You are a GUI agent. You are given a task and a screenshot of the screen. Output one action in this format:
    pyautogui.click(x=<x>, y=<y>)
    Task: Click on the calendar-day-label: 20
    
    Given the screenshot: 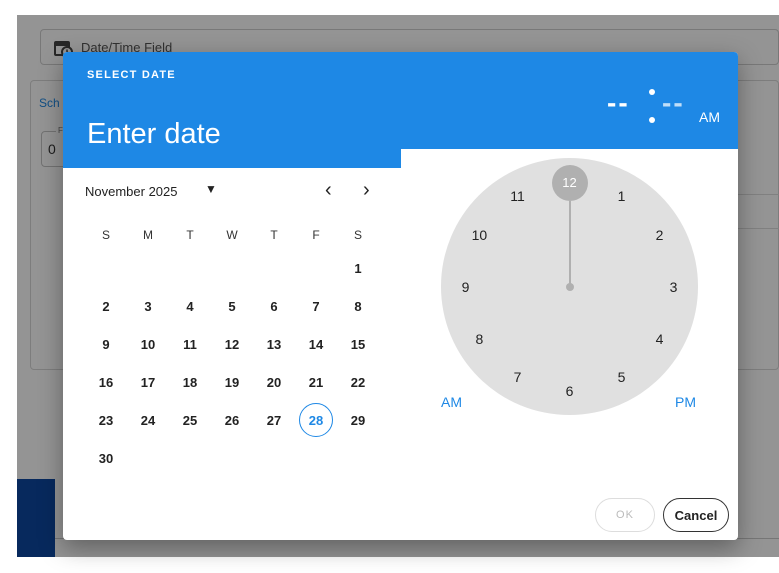 What is the action you would take?
    pyautogui.click(x=274, y=382)
    